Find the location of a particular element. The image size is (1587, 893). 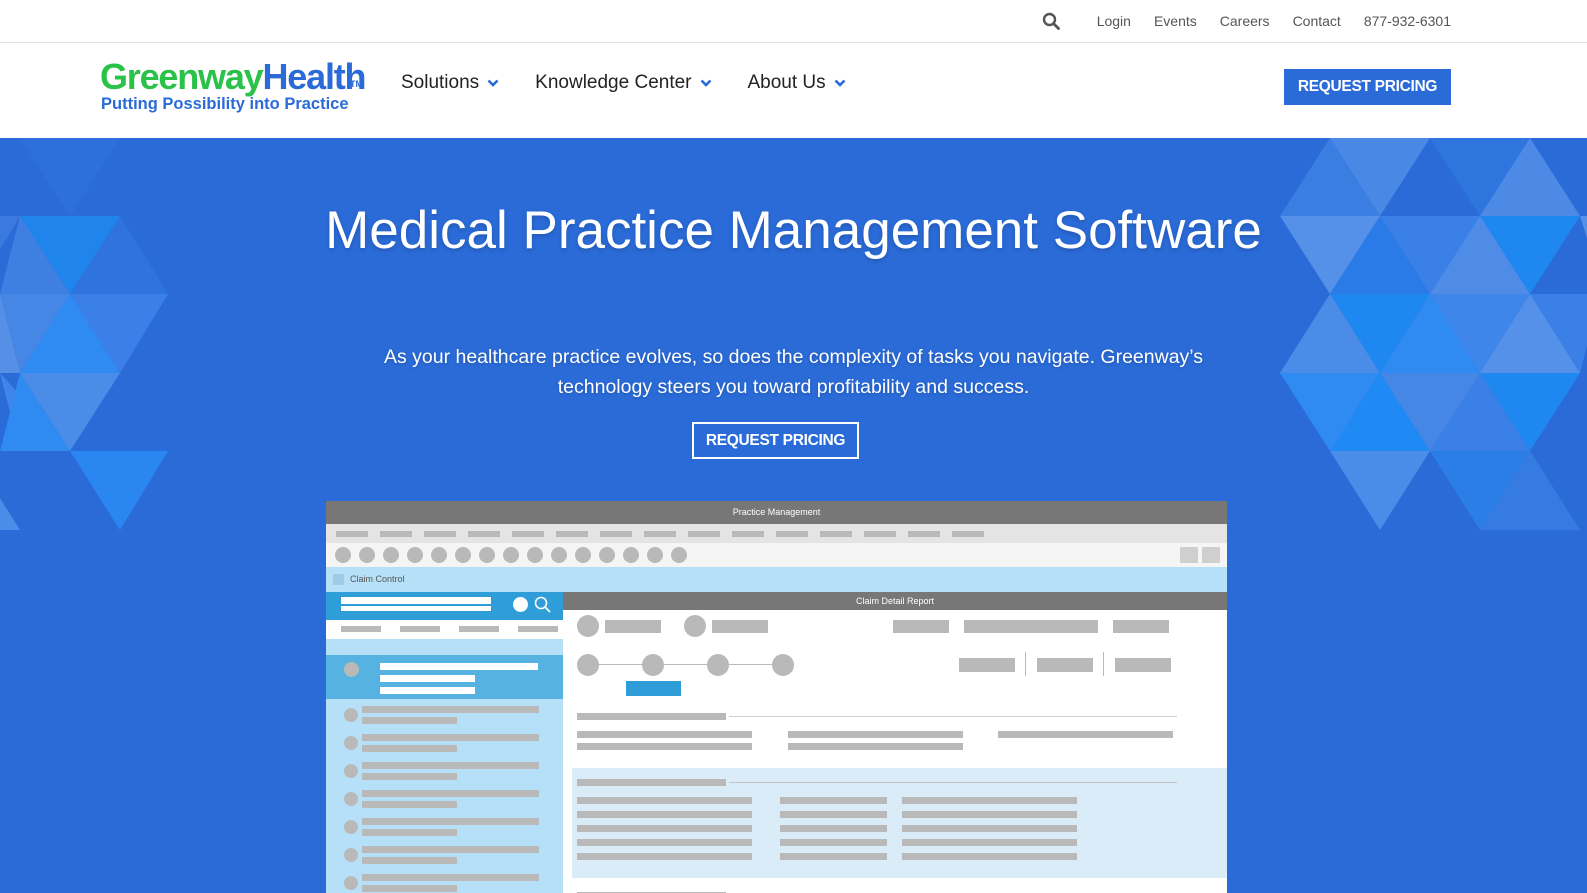

careers-link: Careers is located at coordinates (1245, 21).